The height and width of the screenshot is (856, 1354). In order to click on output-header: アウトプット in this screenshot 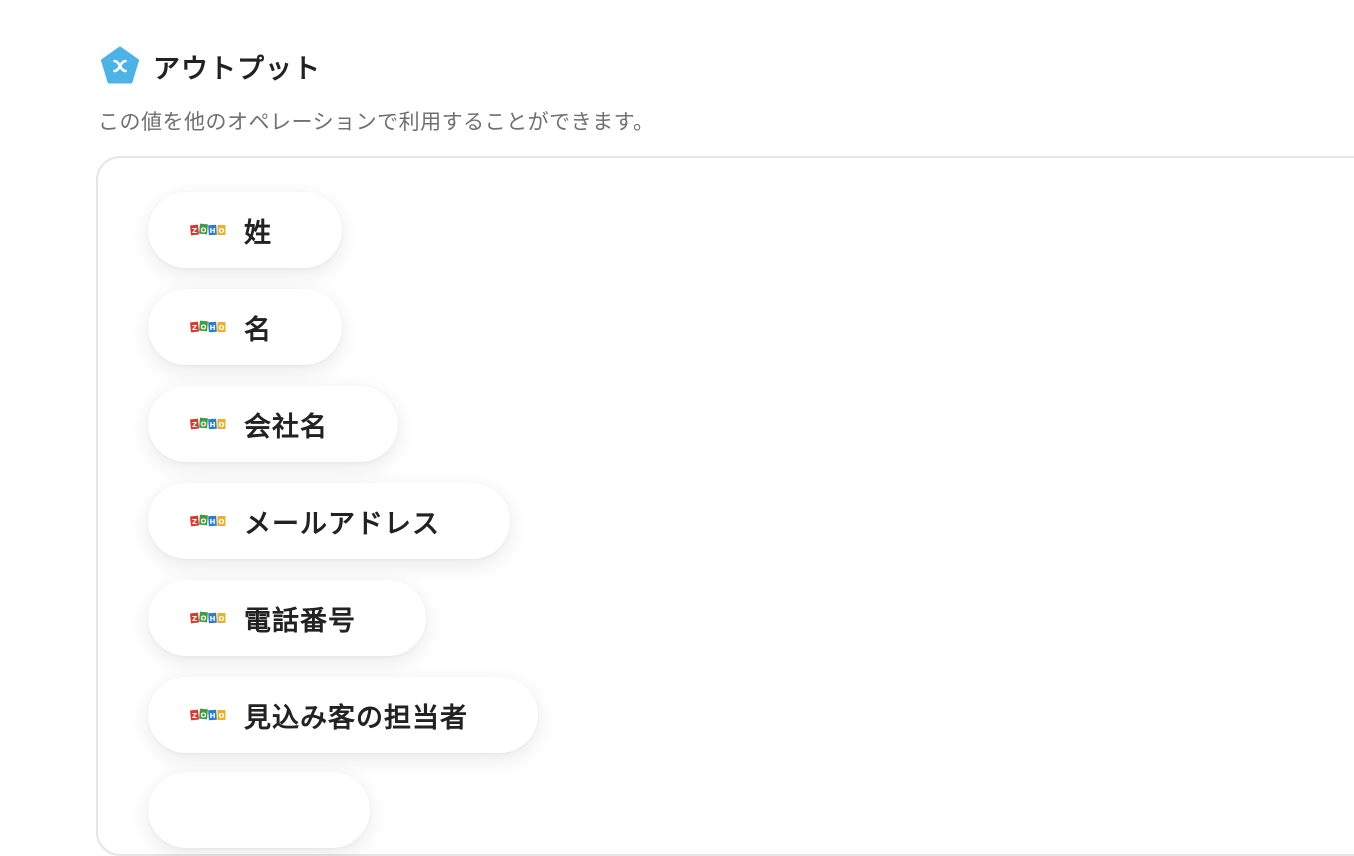, I will do `click(210, 66)`.